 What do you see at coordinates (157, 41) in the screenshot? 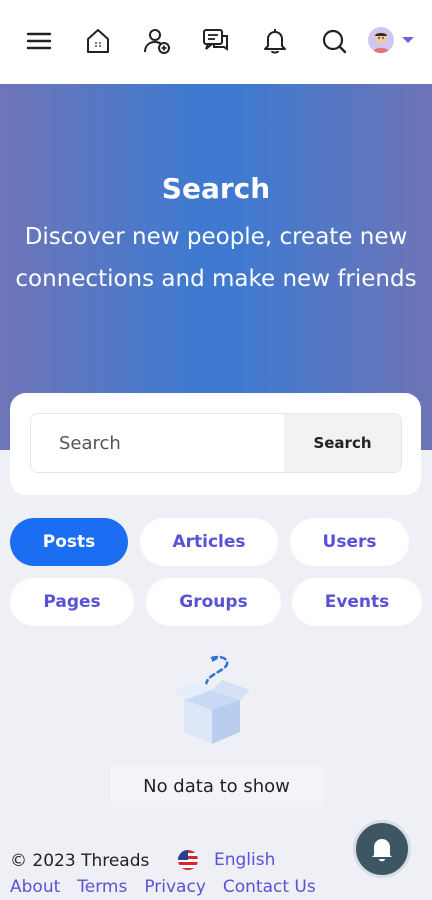
I see `add-user-icon` at bounding box center [157, 41].